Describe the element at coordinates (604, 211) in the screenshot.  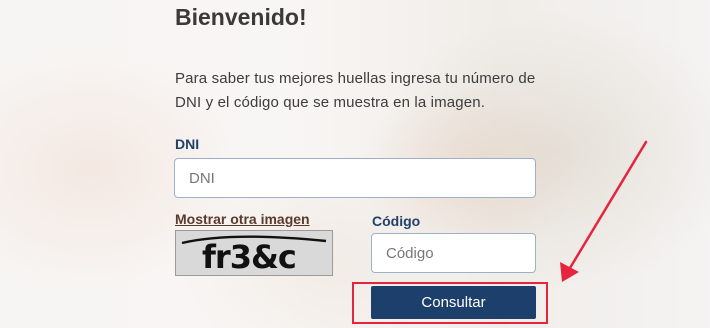
I see `annotation-arrow-icon` at that location.